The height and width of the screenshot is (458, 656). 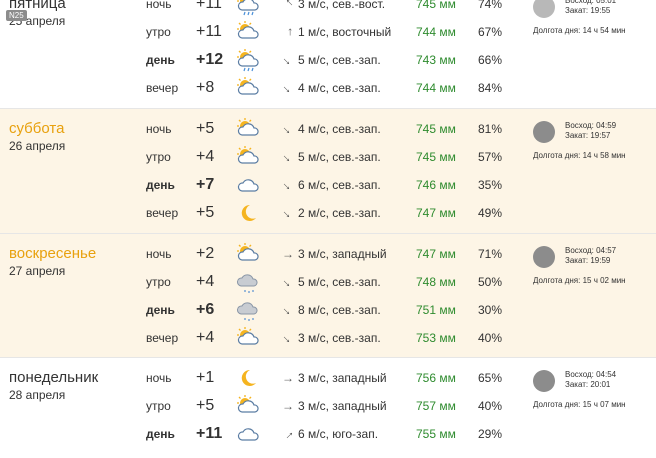 I want to click on wind-text: 3 м/с, сев.-зап., so click(x=339, y=338).